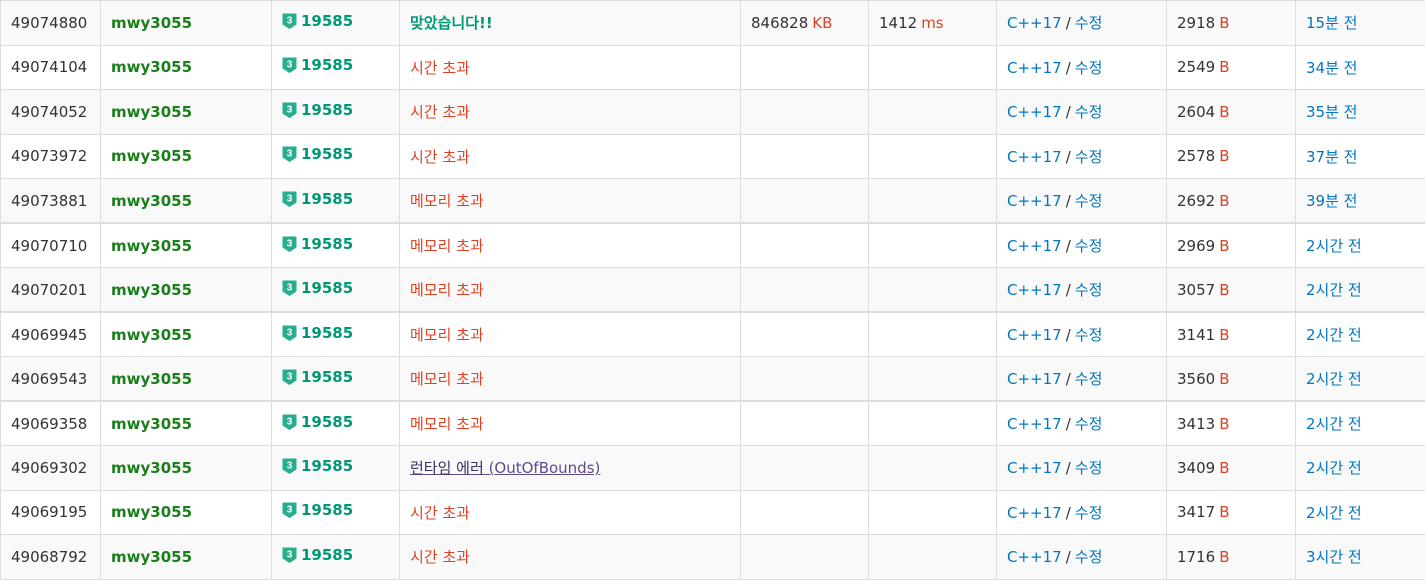 The height and width of the screenshot is (580, 1425). I want to click on code-length-value: 3057, so click(1196, 290).